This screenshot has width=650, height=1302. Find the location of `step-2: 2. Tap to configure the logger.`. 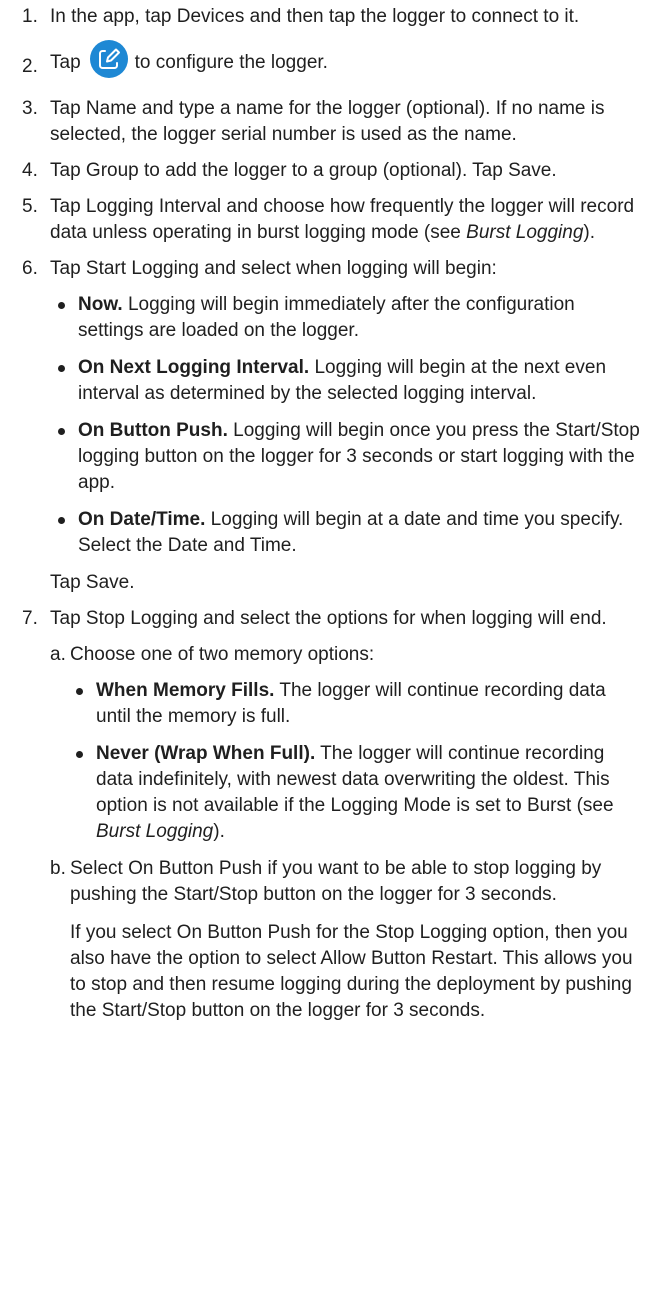

step-2: 2. Tap to configure the logger. is located at coordinates (333, 63).